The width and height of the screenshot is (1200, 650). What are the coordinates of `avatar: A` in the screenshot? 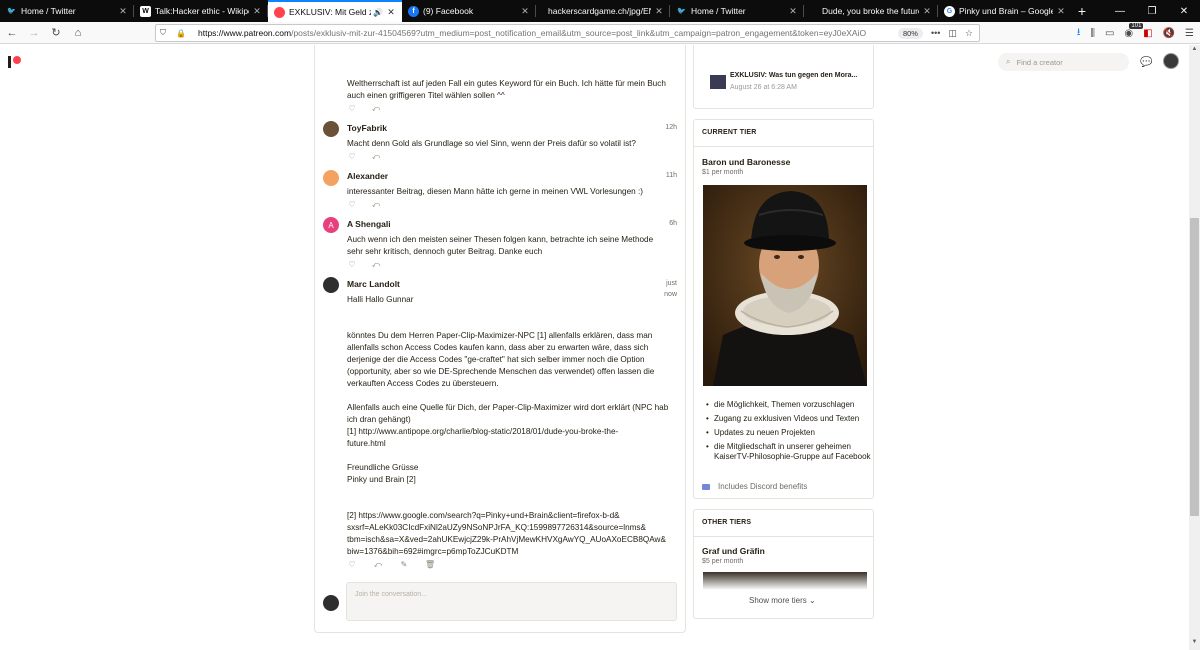 It's located at (331, 225).